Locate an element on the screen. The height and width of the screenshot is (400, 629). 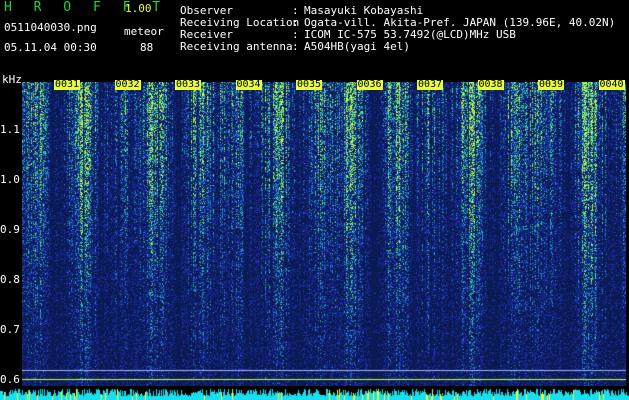
time-mark-label: 0033 is located at coordinates (188, 84).